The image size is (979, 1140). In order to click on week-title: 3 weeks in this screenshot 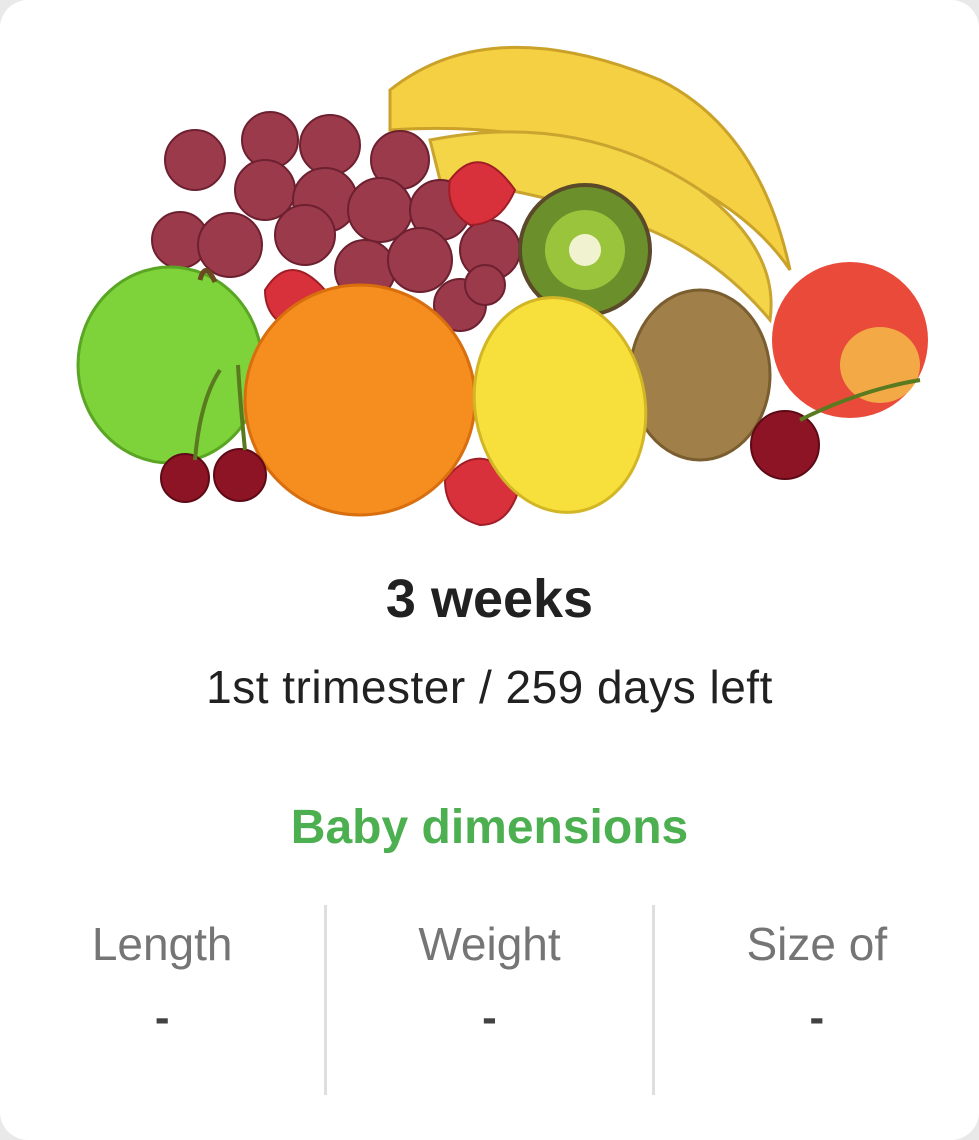, I will do `click(489, 599)`.